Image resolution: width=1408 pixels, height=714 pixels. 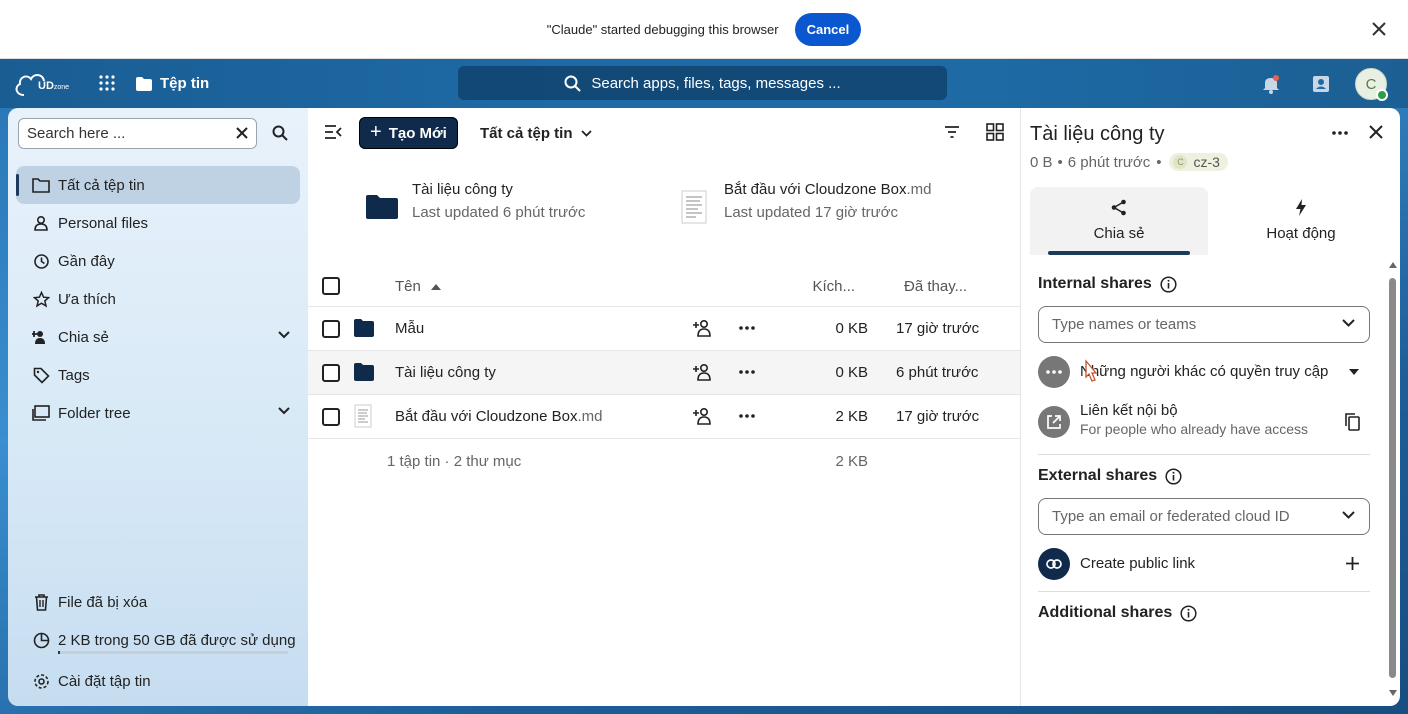 I want to click on tag-label: cz-3, so click(x=1206, y=162).